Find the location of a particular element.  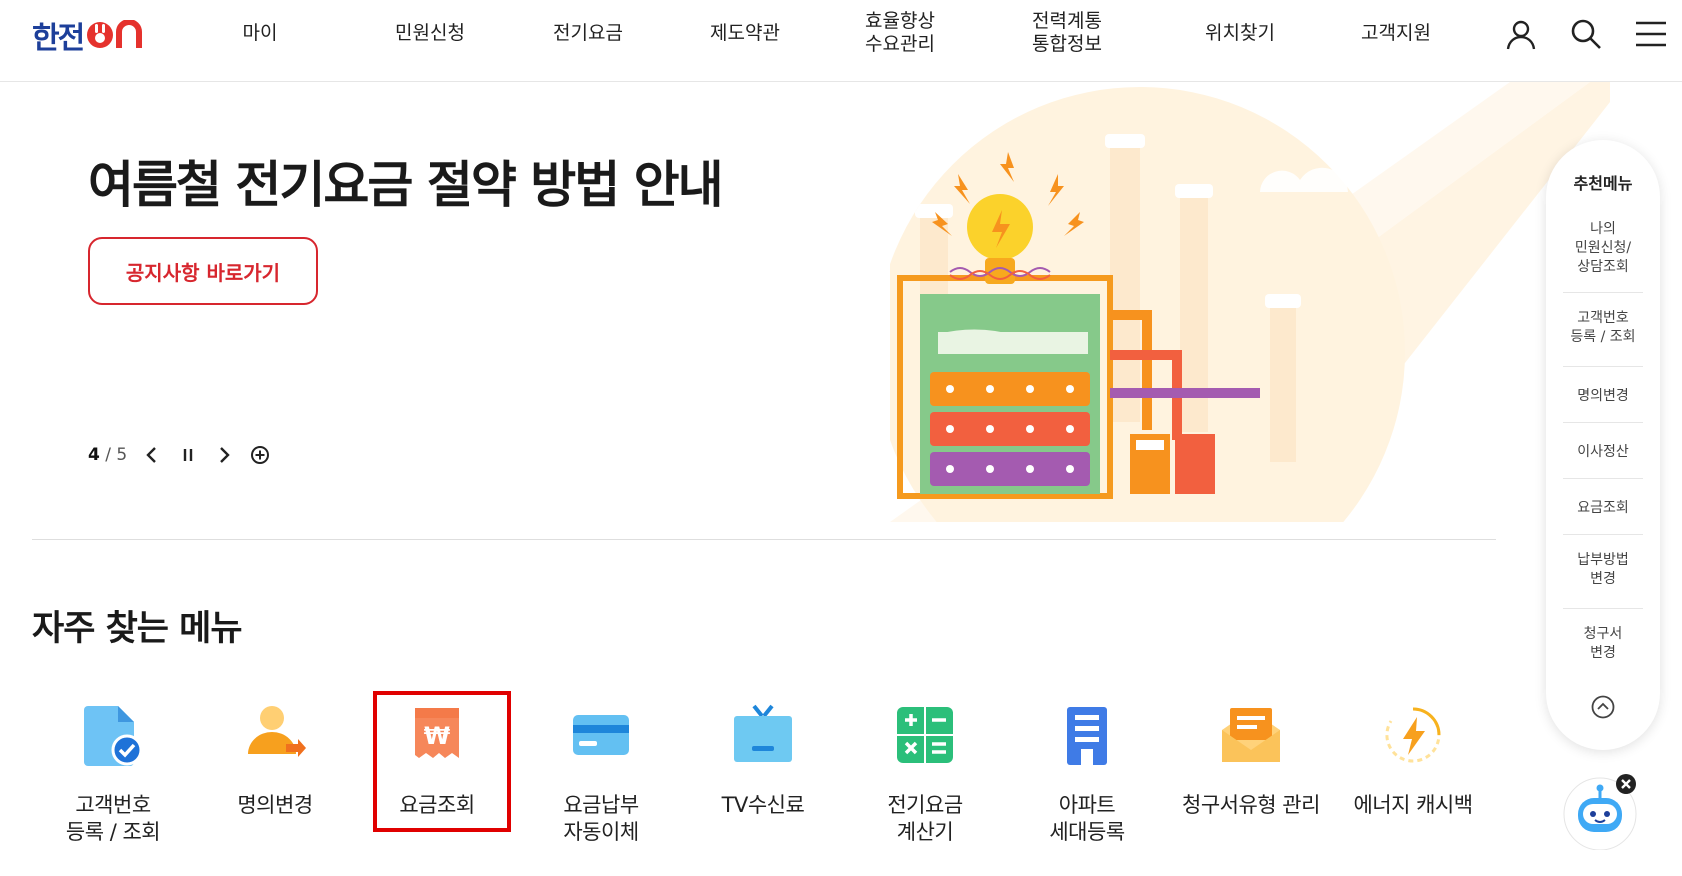

slider-controls: 4 / 5 is located at coordinates (179, 455).